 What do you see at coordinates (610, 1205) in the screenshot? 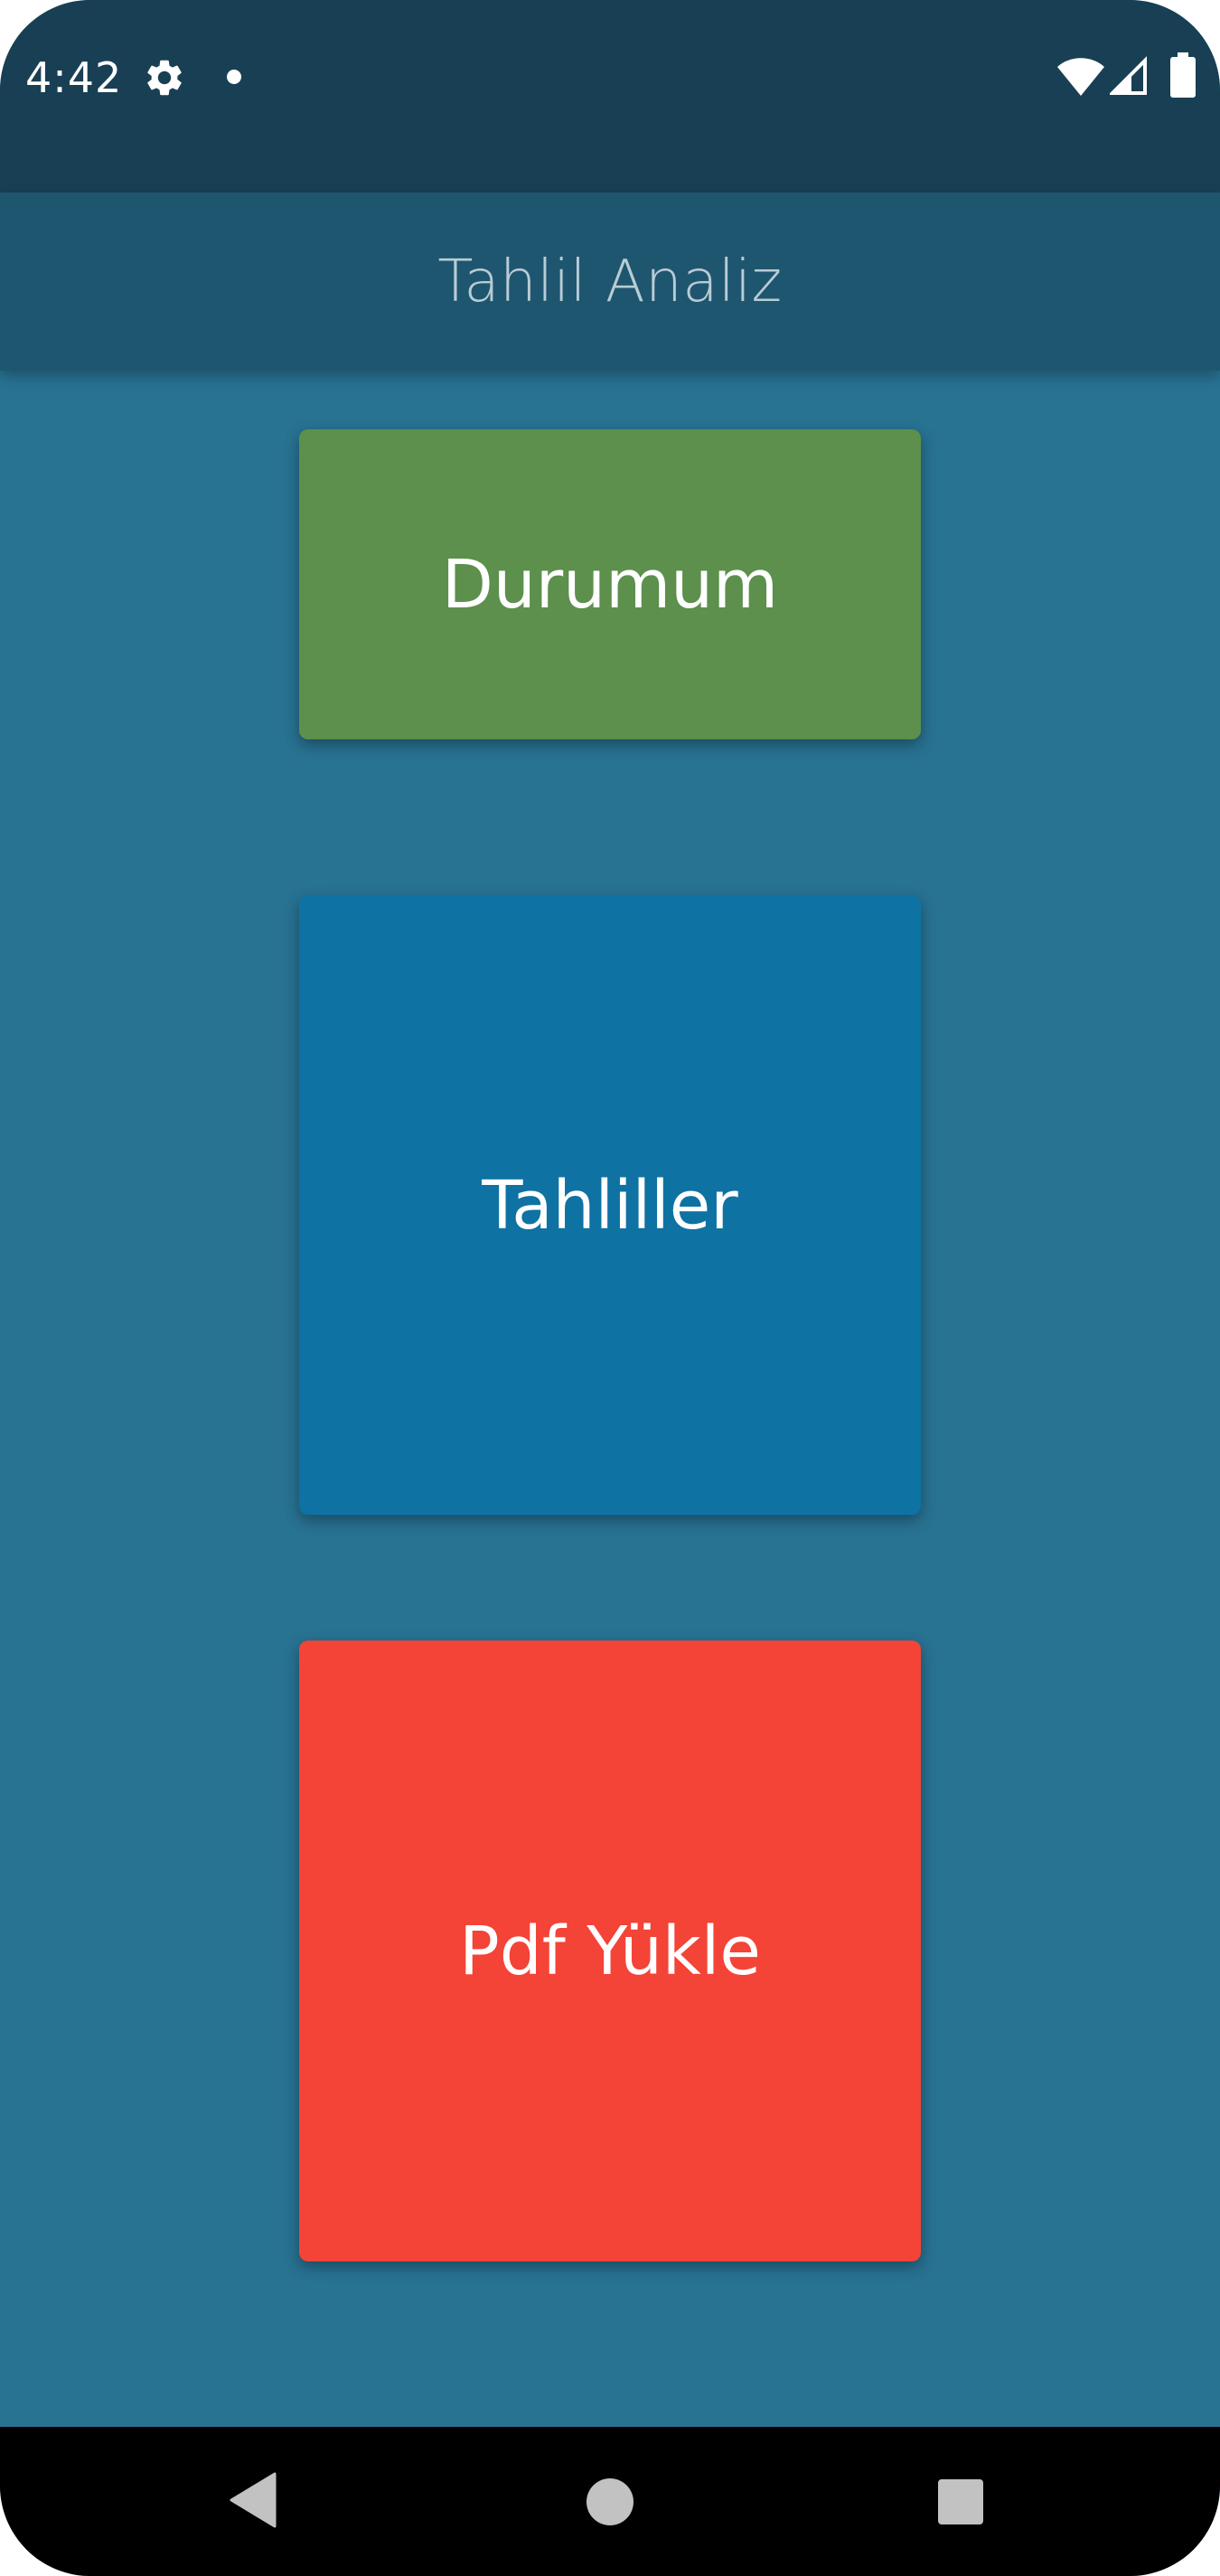
I see `tahliller-button: Tahliller` at bounding box center [610, 1205].